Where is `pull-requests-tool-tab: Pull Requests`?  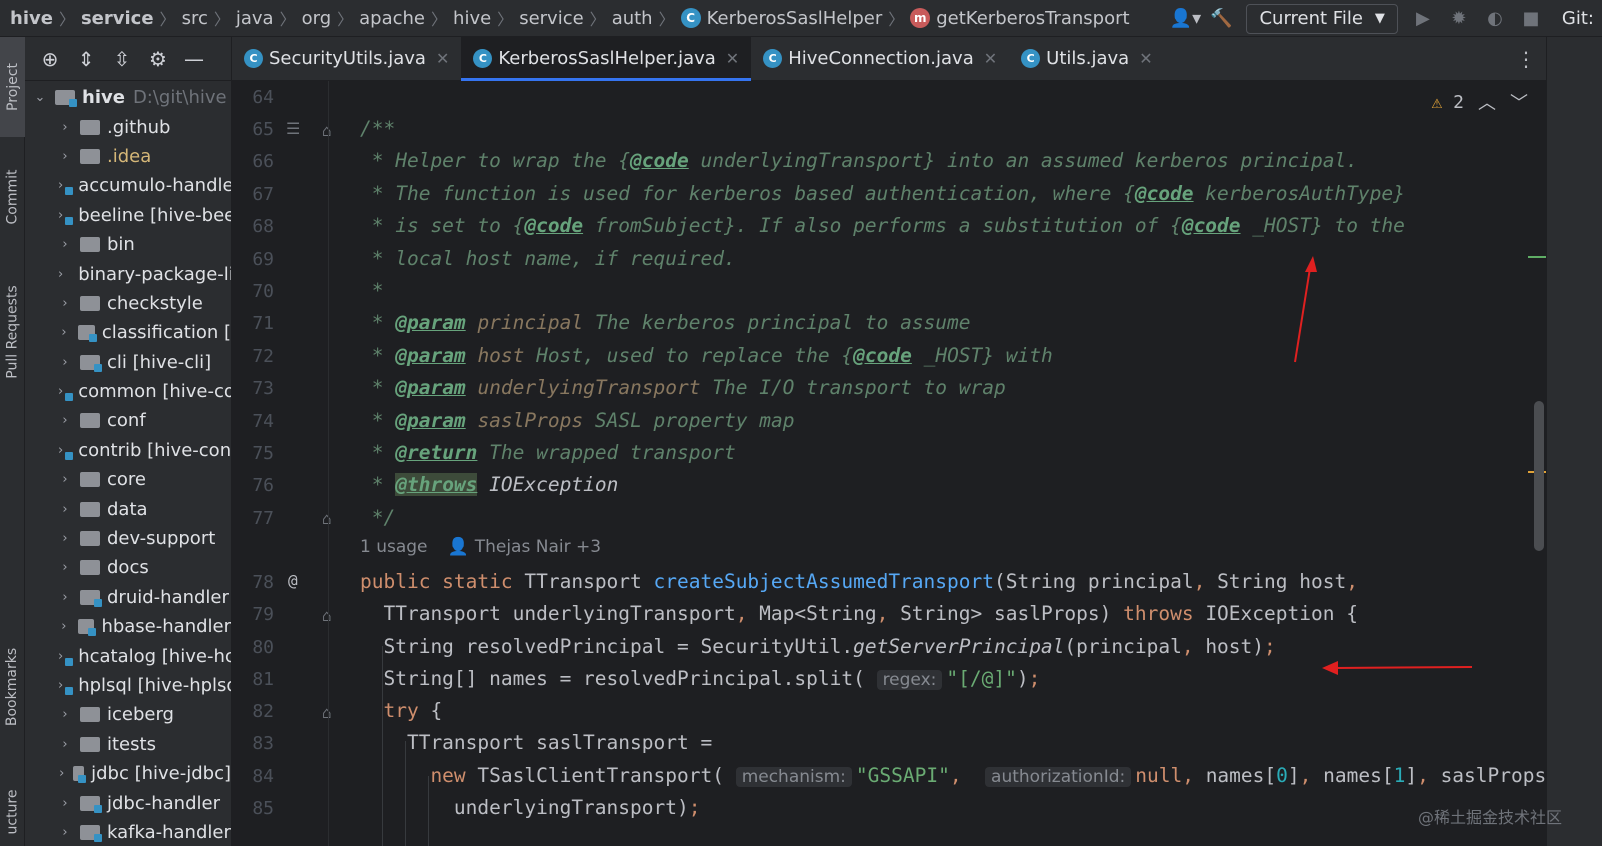
pull-requests-tool-tab: Pull Requests is located at coordinates (12, 332).